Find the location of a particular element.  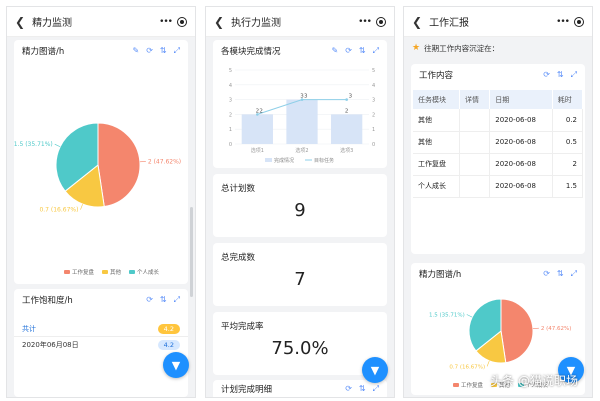

pie-legend: 工作复盘 其他 个人成长 is located at coordinates (111, 272).